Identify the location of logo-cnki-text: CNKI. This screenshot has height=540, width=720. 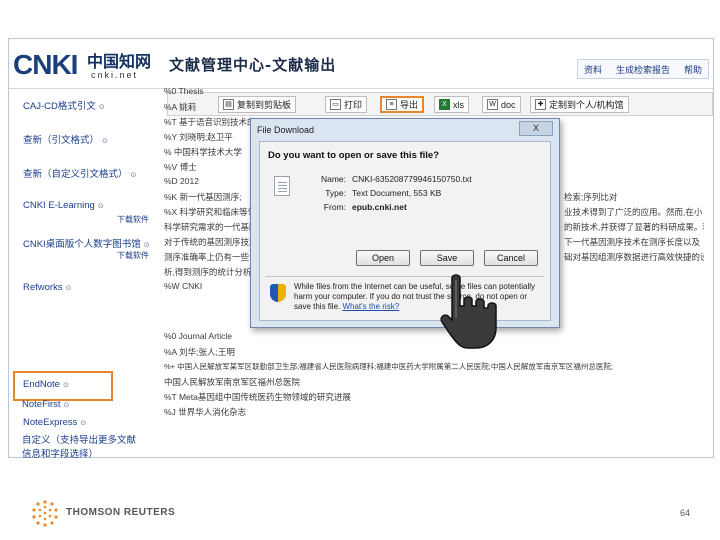
(45, 64).